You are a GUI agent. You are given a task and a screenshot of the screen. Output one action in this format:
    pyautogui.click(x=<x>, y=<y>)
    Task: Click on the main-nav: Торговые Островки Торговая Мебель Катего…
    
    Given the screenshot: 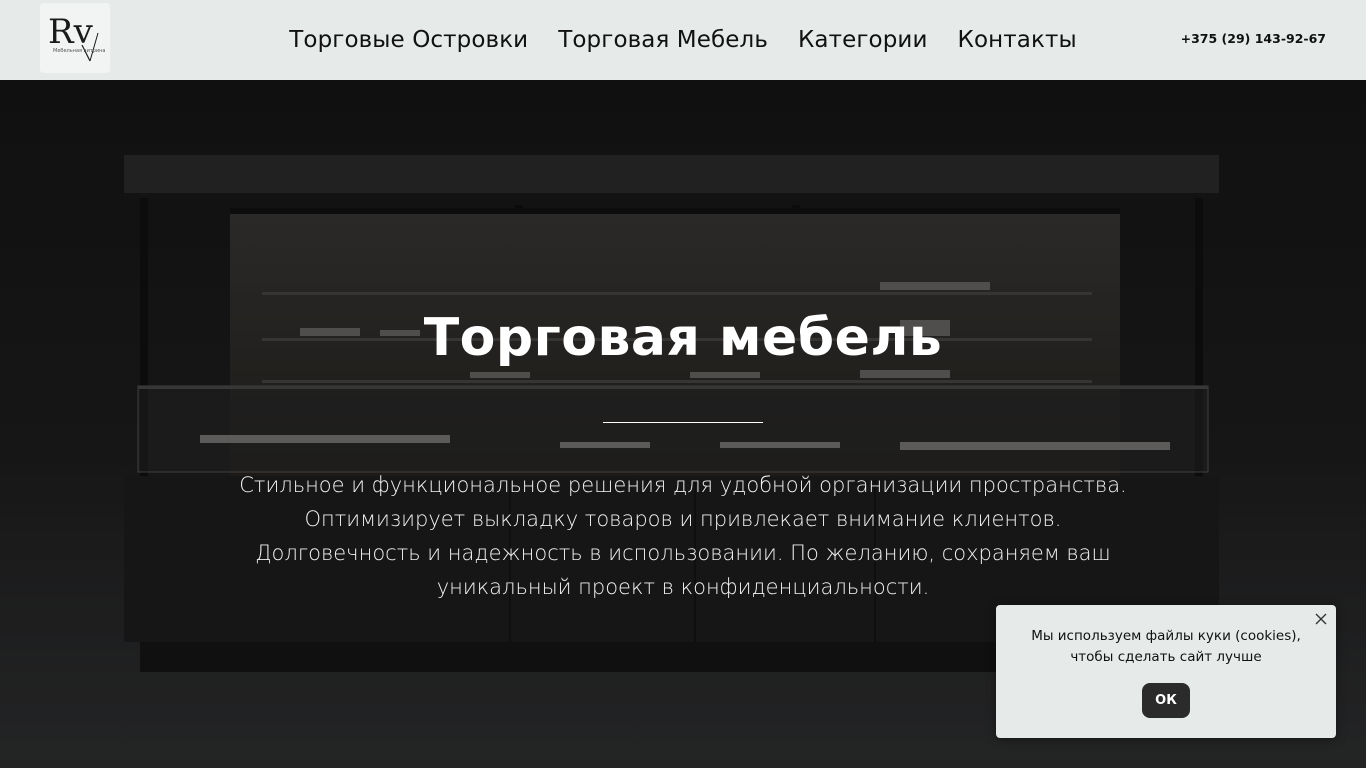 What is the action you would take?
    pyautogui.click(x=683, y=40)
    